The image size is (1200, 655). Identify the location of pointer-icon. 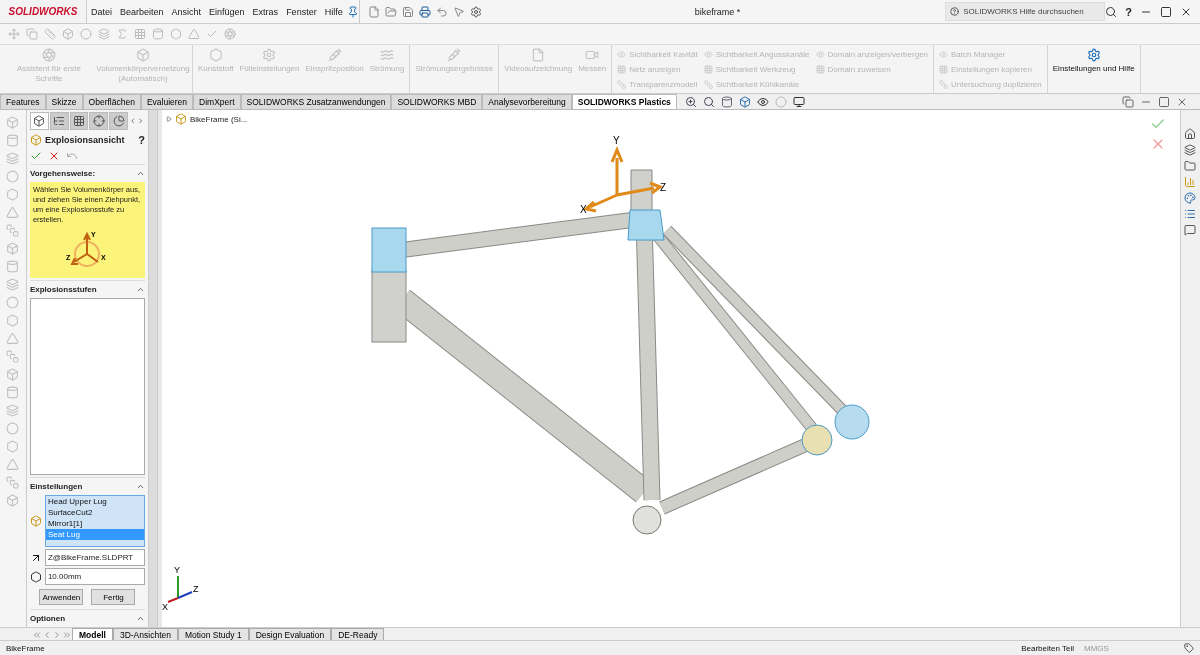
(458, 11).